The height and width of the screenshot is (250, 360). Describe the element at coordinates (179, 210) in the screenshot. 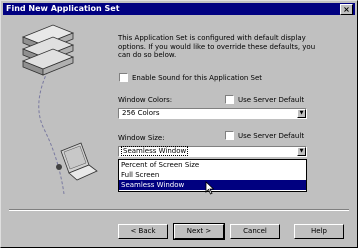

I see `button-separator` at that location.